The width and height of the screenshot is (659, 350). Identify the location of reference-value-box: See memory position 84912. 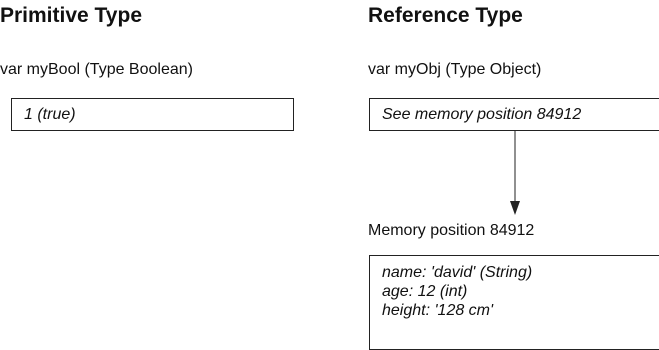
(514, 114).